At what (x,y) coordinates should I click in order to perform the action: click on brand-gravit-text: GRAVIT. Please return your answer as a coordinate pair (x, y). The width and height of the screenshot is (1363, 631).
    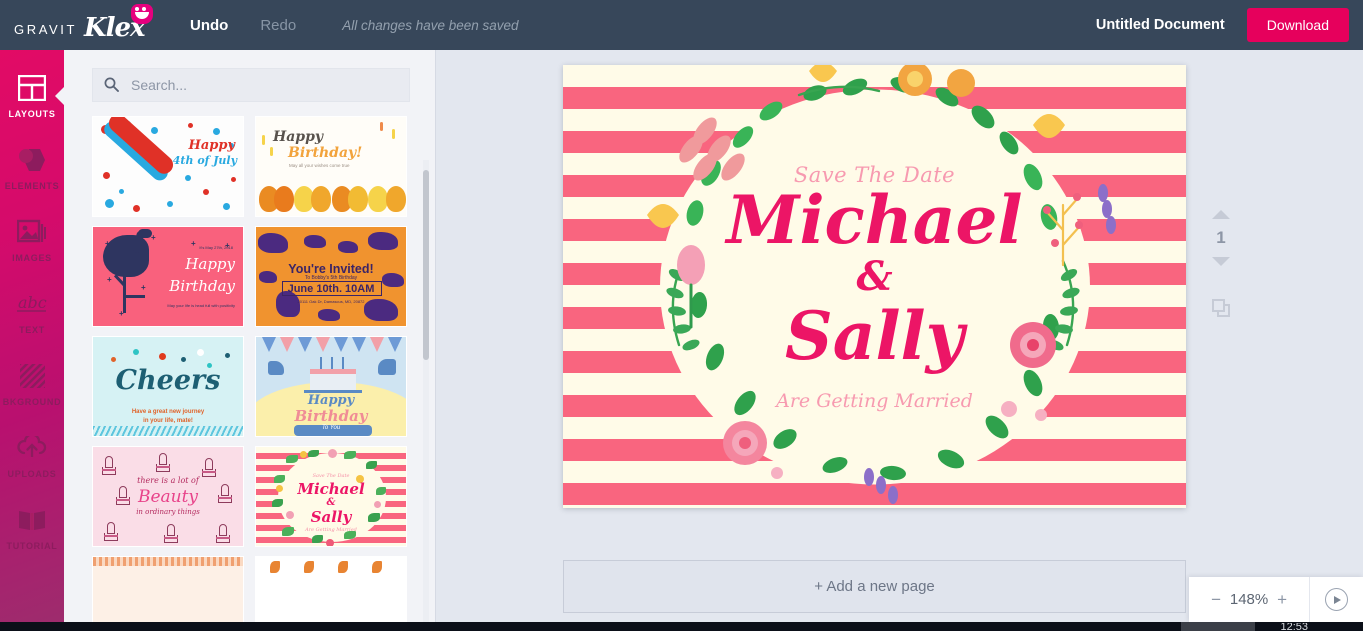
    Looking at the image, I should click on (46, 29).